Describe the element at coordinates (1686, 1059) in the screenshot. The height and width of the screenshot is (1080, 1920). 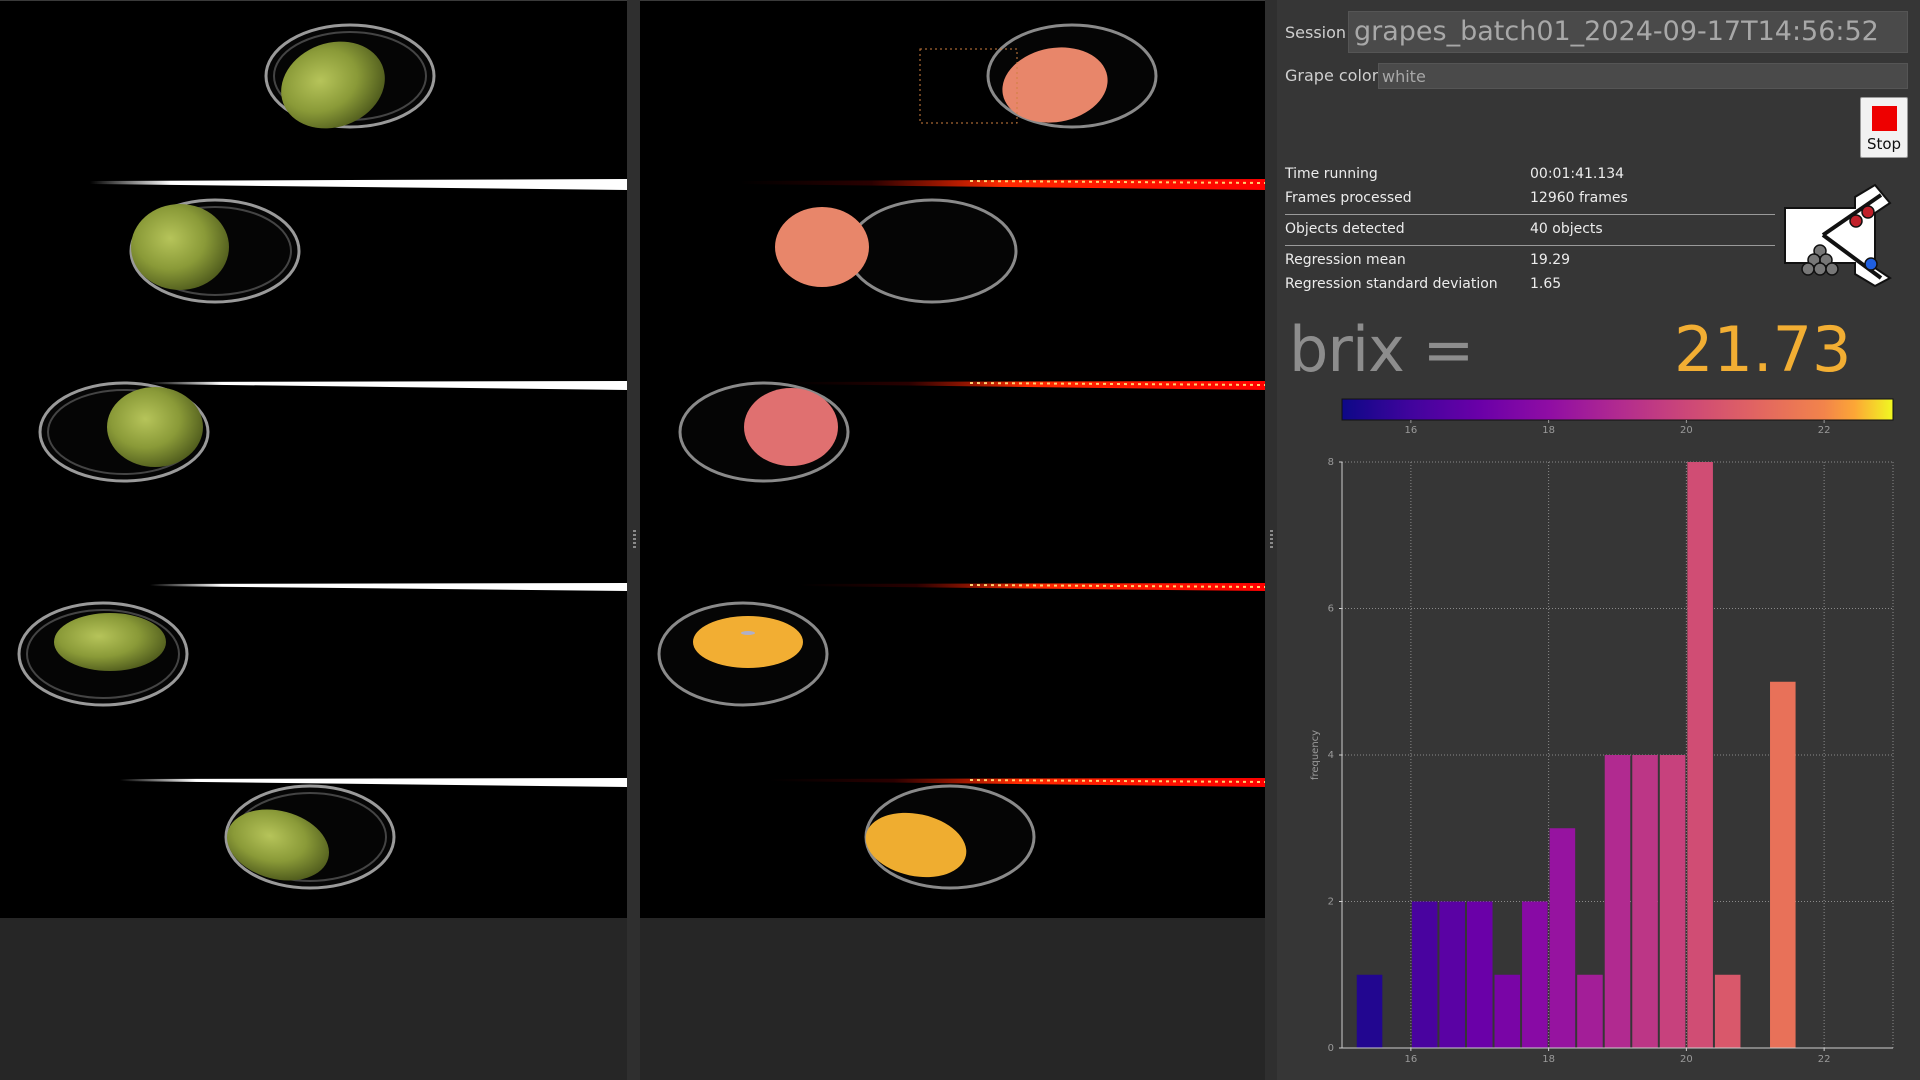
I see `x-tick-label: 20` at that location.